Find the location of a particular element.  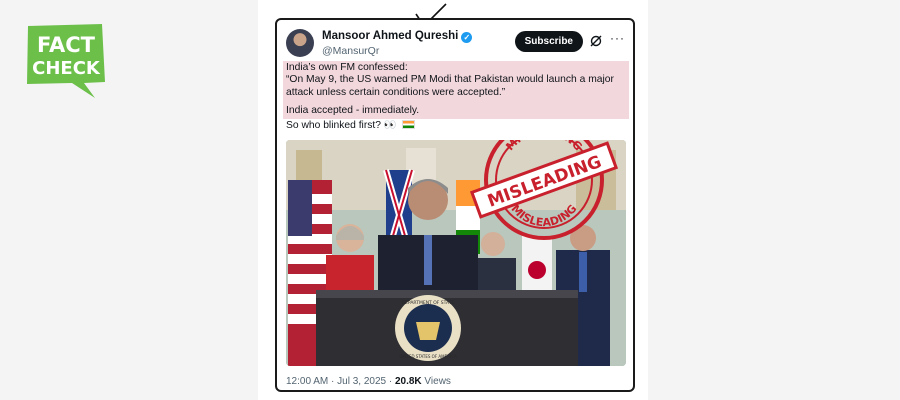

views-label: Views is located at coordinates (437, 381).